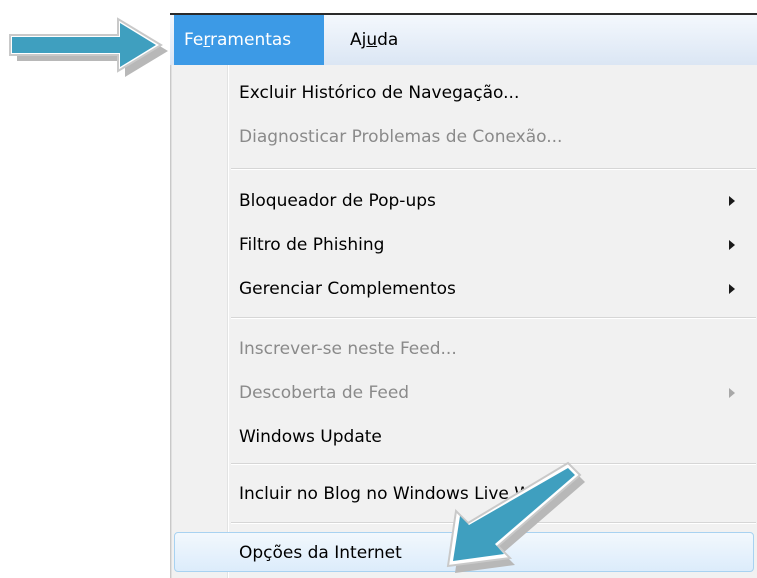 The image size is (757, 578). What do you see at coordinates (388, 40) in the screenshot?
I see `menu-ajuda-label-b: da` at bounding box center [388, 40].